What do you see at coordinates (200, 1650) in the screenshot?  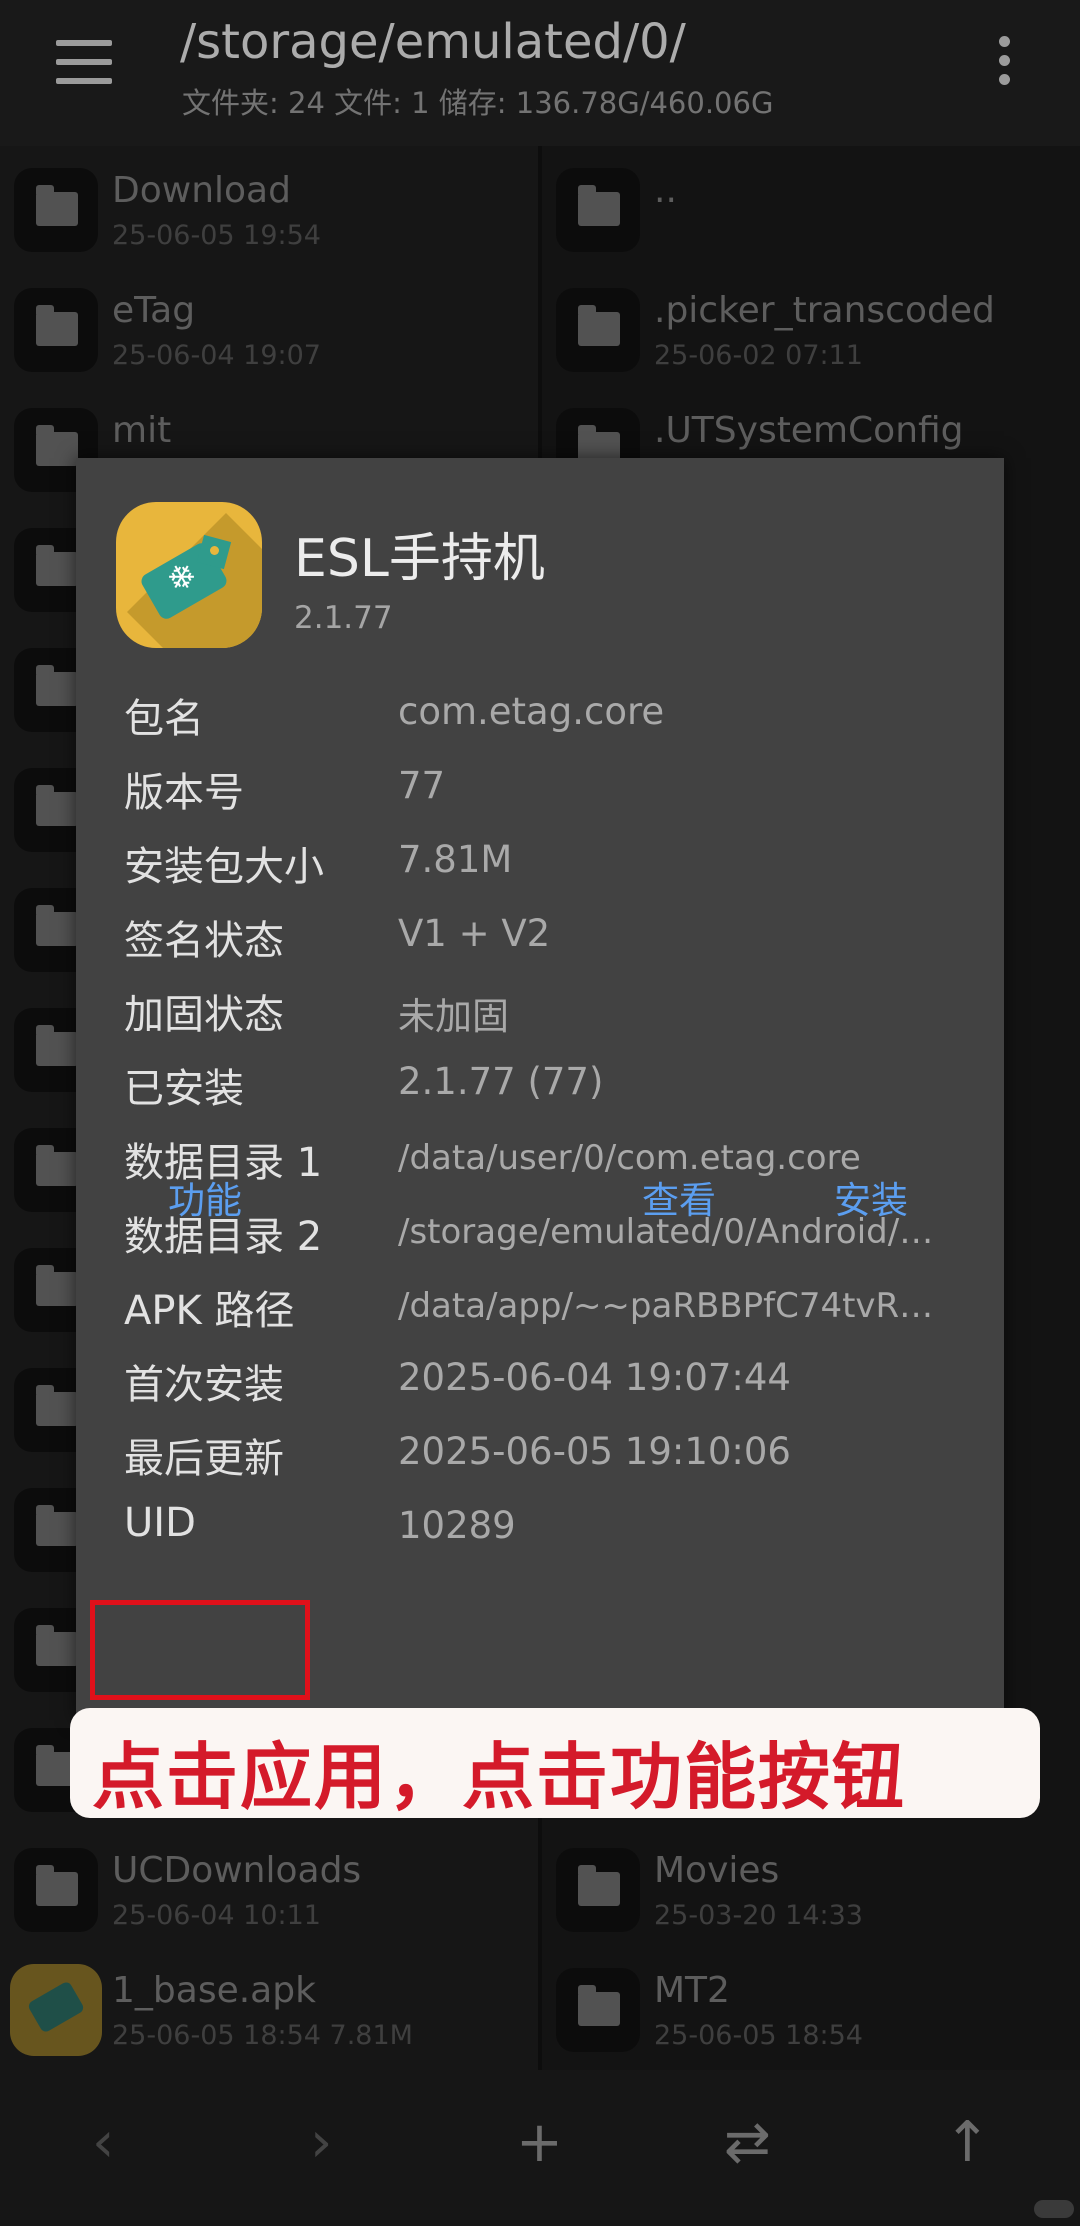 I see `function-button-highlight` at bounding box center [200, 1650].